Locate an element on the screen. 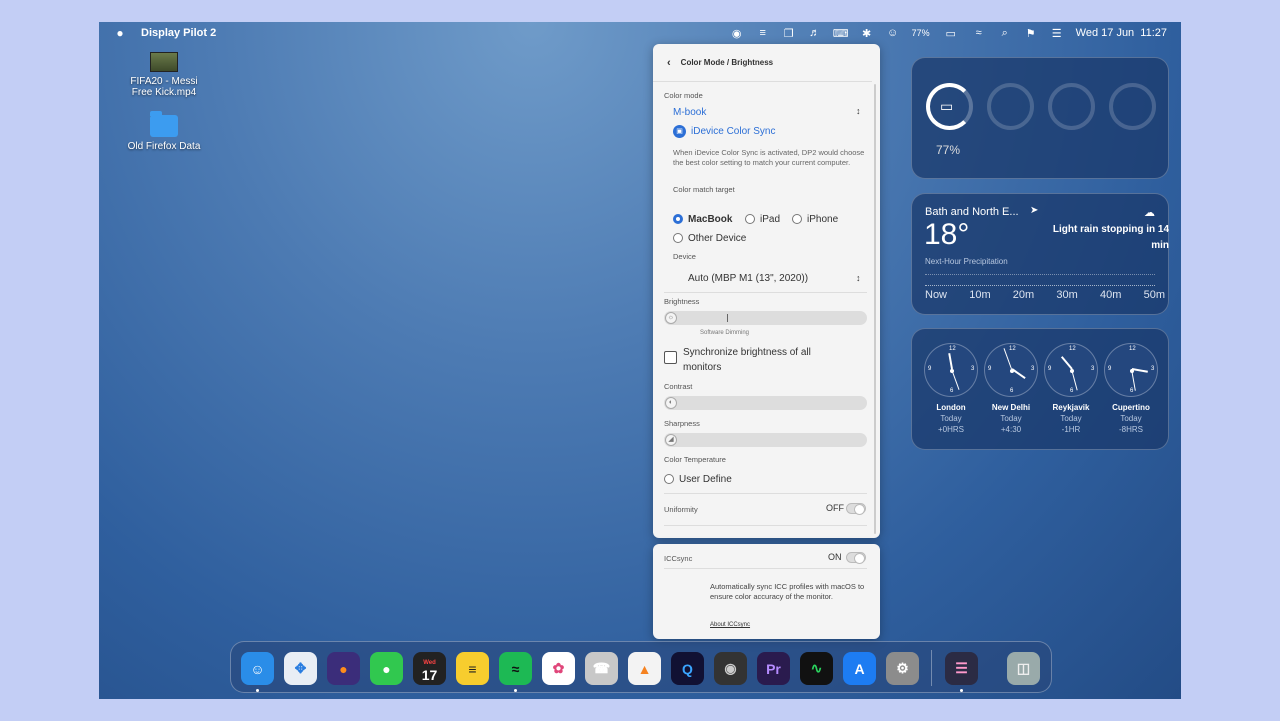 This screenshot has height=721, width=1280. city-cupertino: Cupertino Today -8HRS is located at coordinates (1131, 418).